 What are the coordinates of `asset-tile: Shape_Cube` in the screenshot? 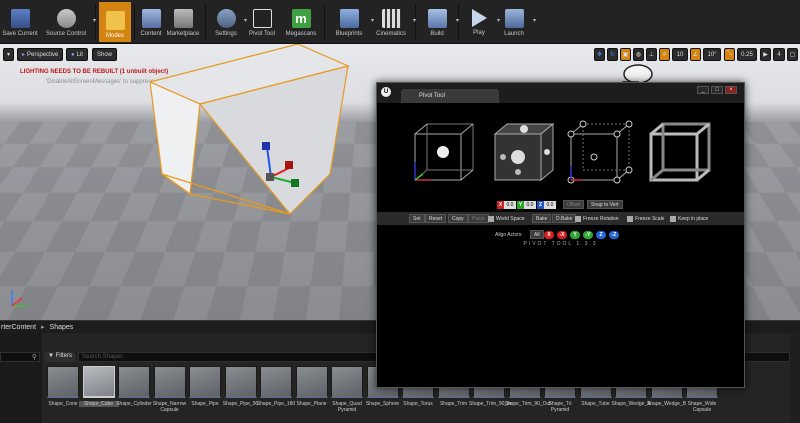 It's located at (98, 386).